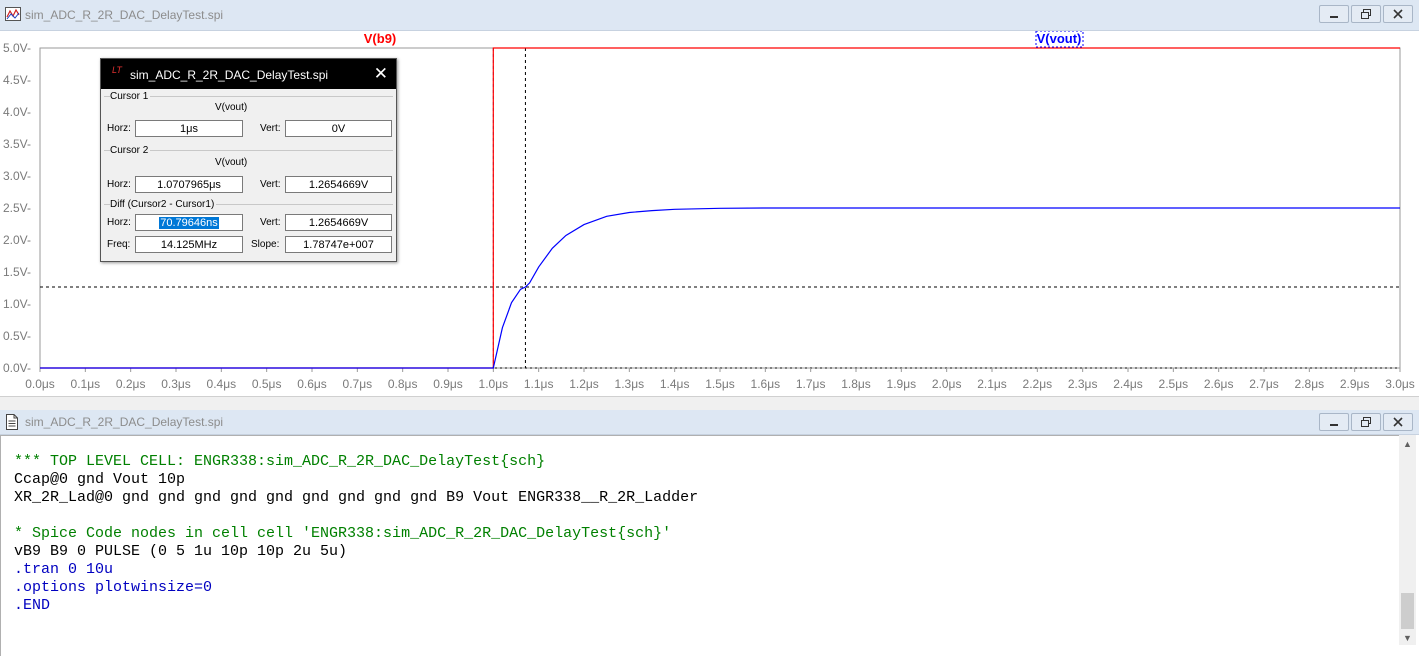 The image size is (1419, 656). Describe the element at coordinates (811, 384) in the screenshot. I see `x-tick-label: 1.7μs` at that location.